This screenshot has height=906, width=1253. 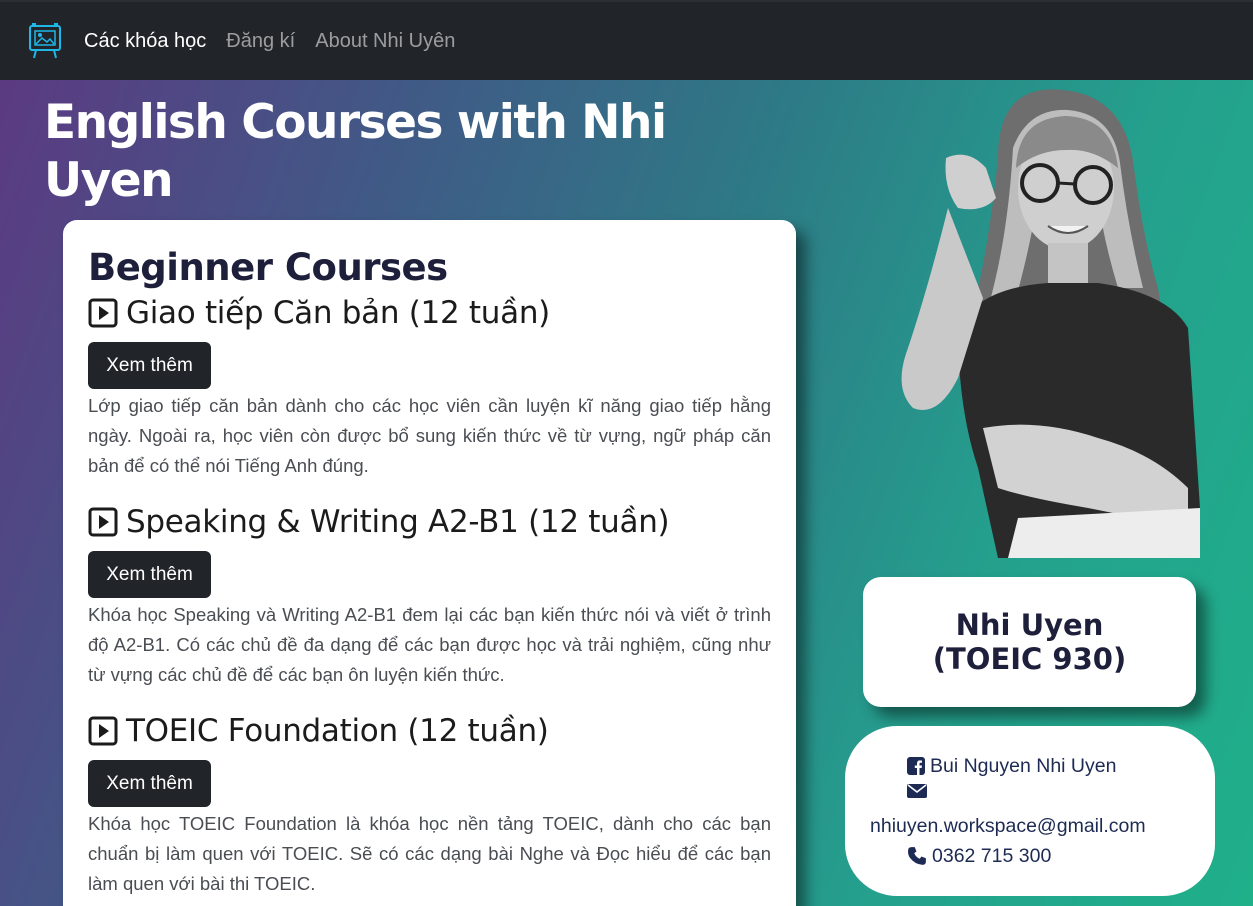 What do you see at coordinates (338, 313) in the screenshot?
I see `course-title-text: Giao tiếp Căn bản (12 tuần)` at bounding box center [338, 313].